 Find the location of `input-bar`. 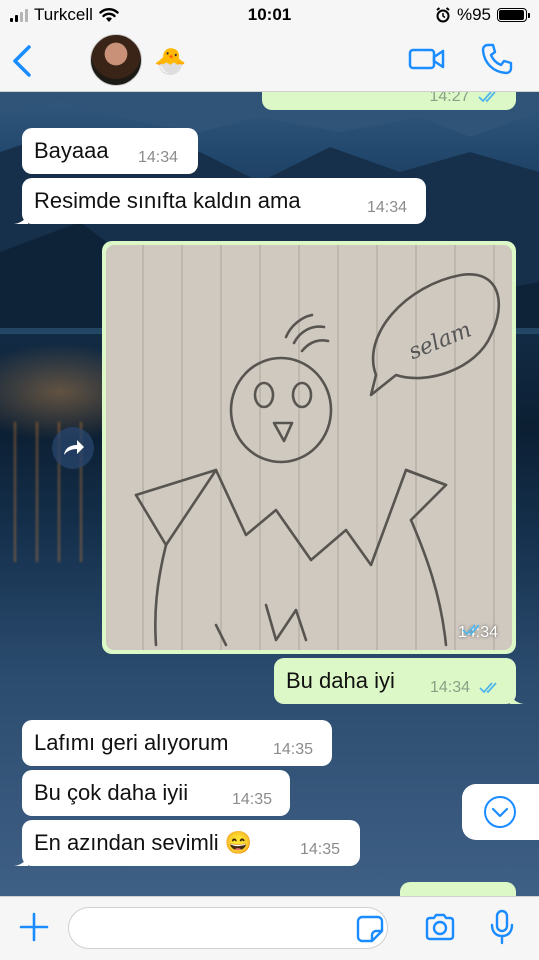

input-bar is located at coordinates (269, 928).